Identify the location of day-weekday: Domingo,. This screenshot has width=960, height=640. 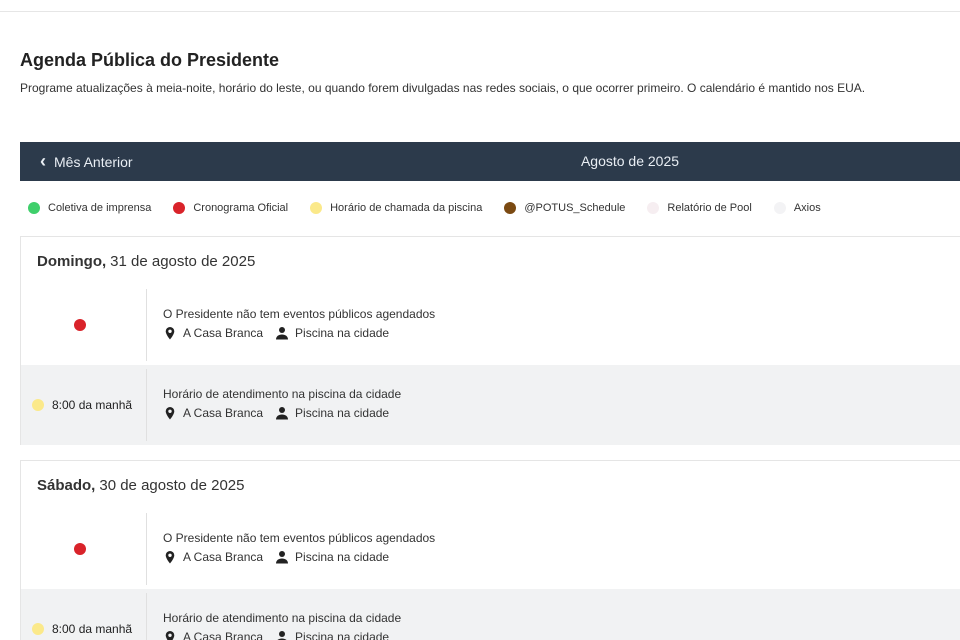
(72, 261).